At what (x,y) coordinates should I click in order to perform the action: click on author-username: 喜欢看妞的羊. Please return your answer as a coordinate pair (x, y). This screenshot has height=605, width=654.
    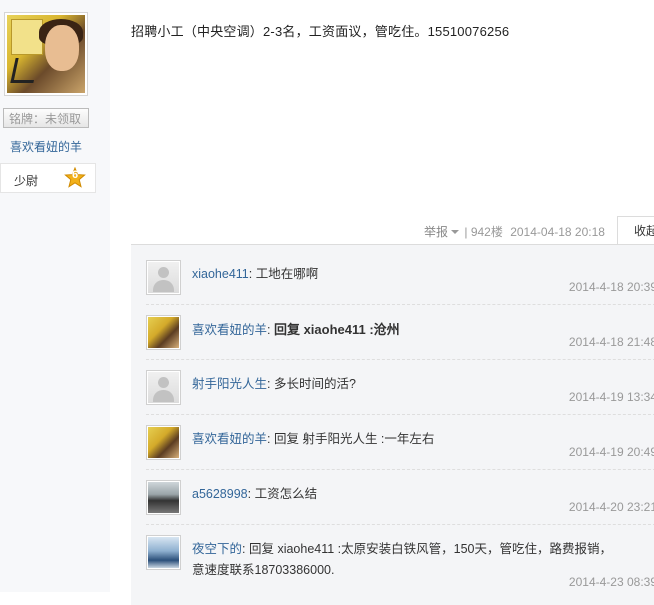
    Looking at the image, I should click on (46, 146).